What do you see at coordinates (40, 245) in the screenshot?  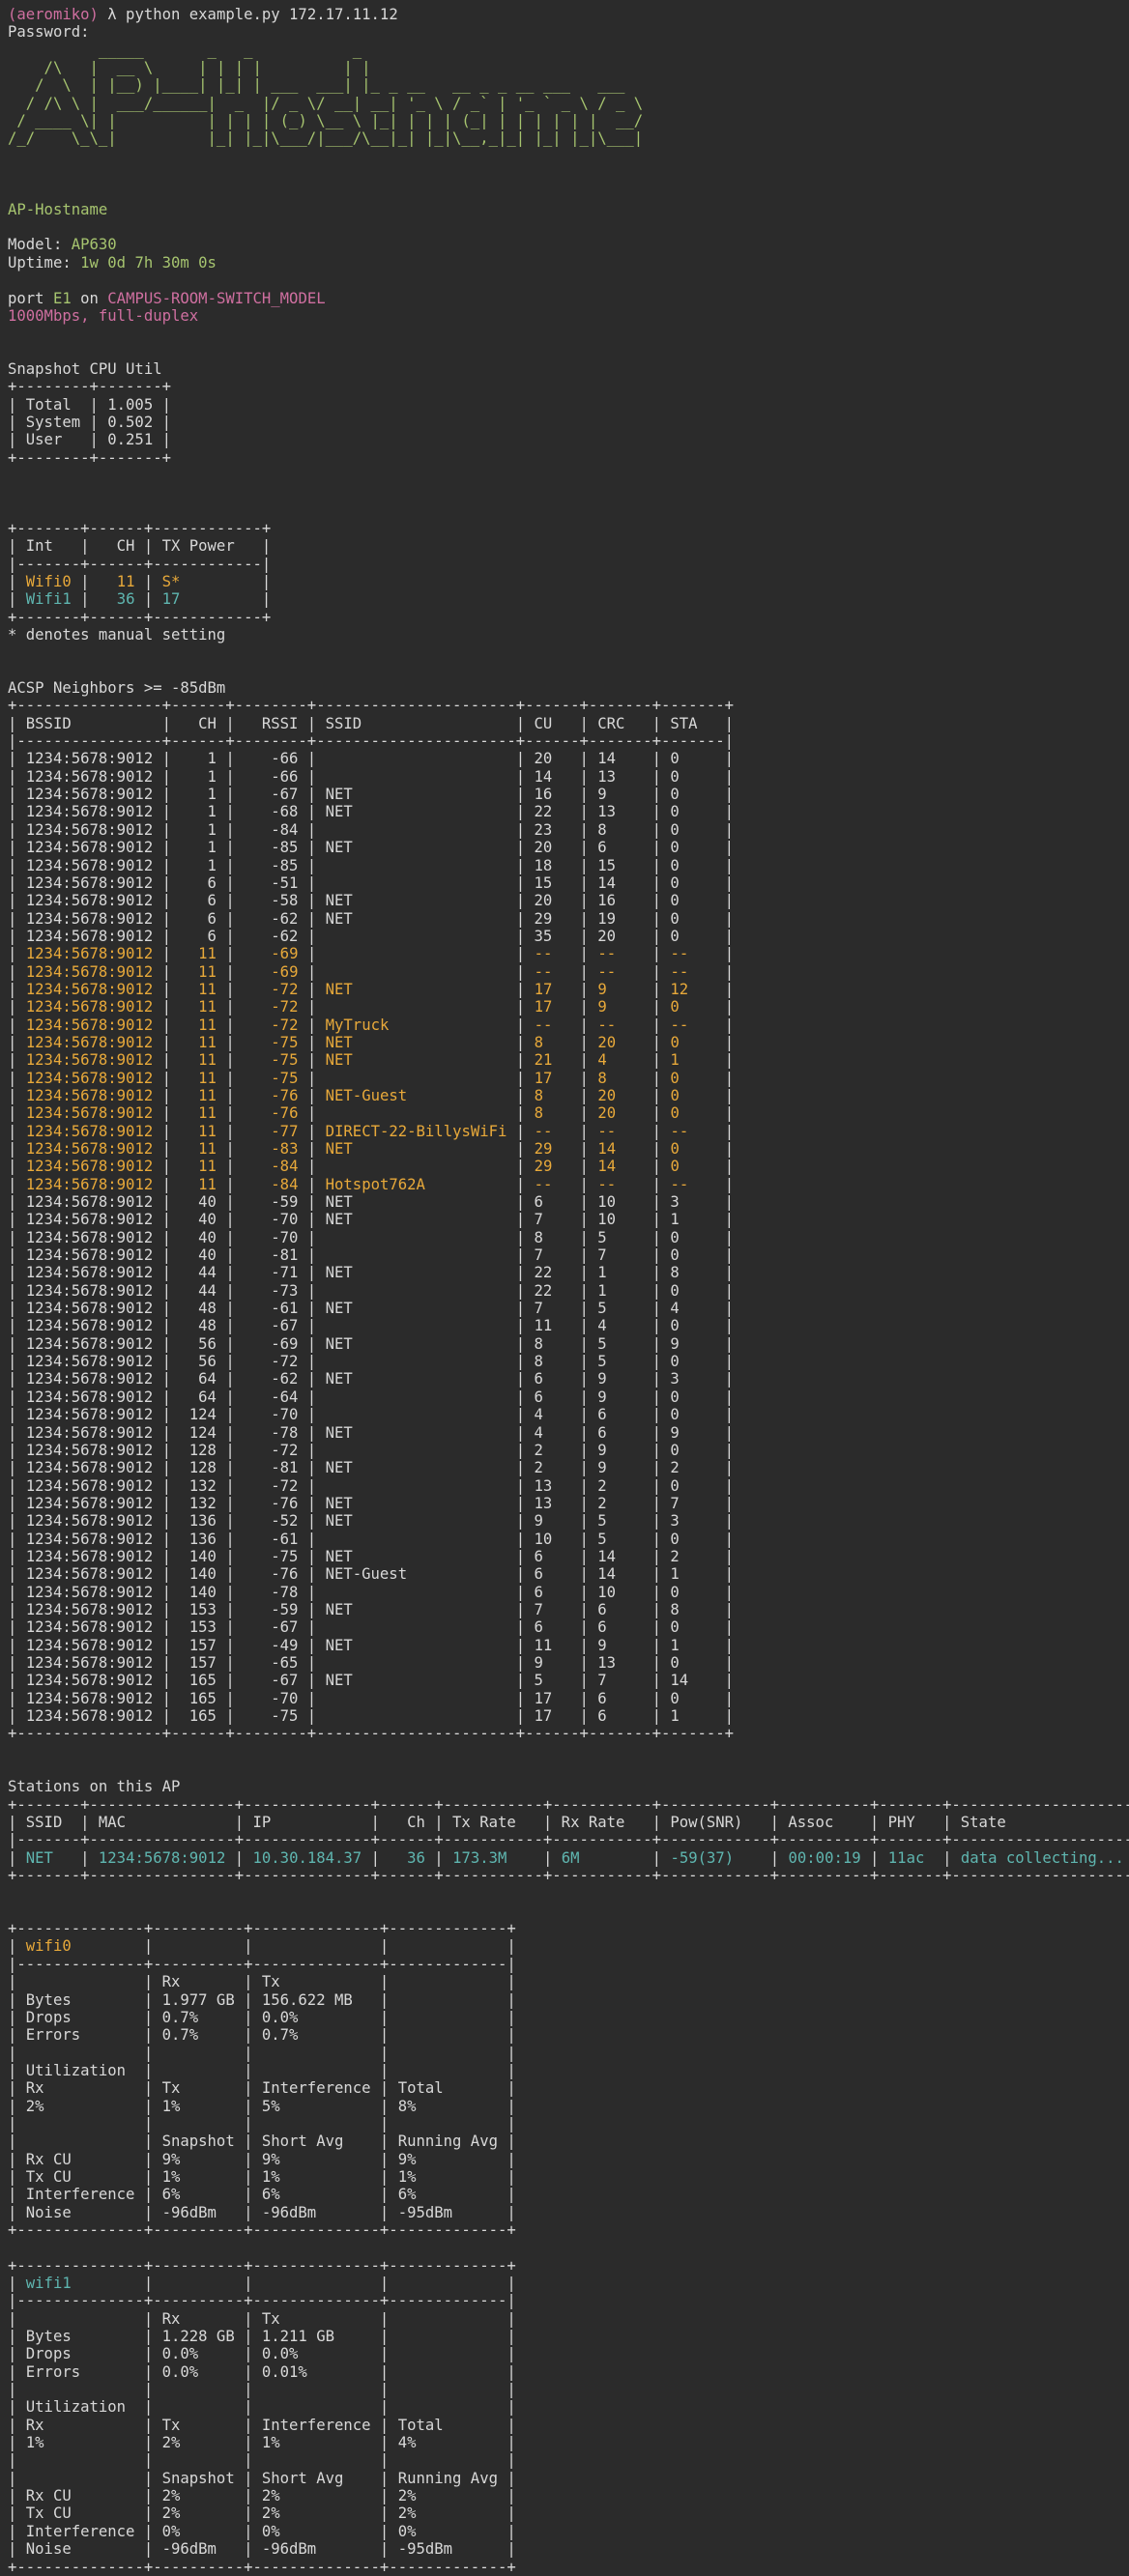 I see `terminal-text: Model:` at bounding box center [40, 245].